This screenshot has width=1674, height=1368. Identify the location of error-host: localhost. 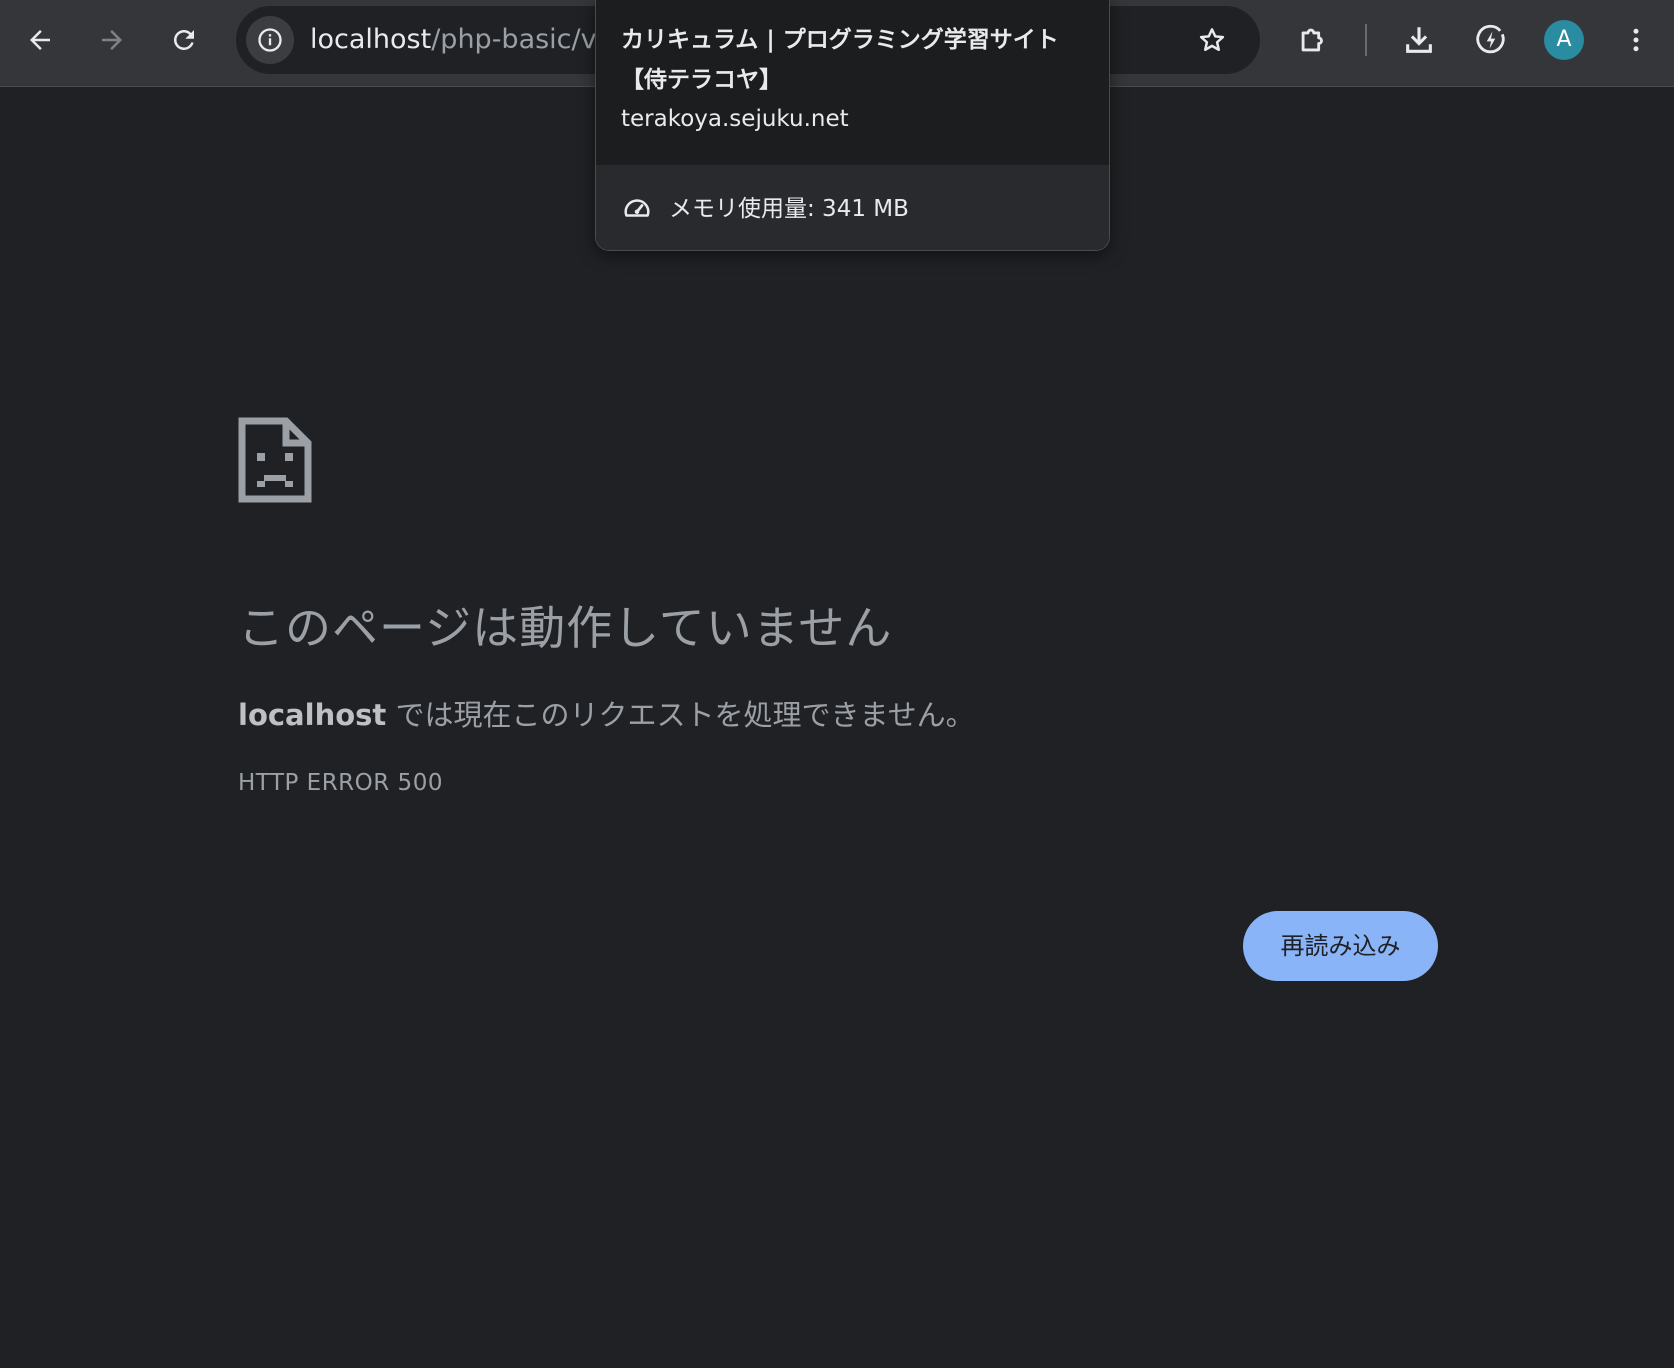
(312, 715).